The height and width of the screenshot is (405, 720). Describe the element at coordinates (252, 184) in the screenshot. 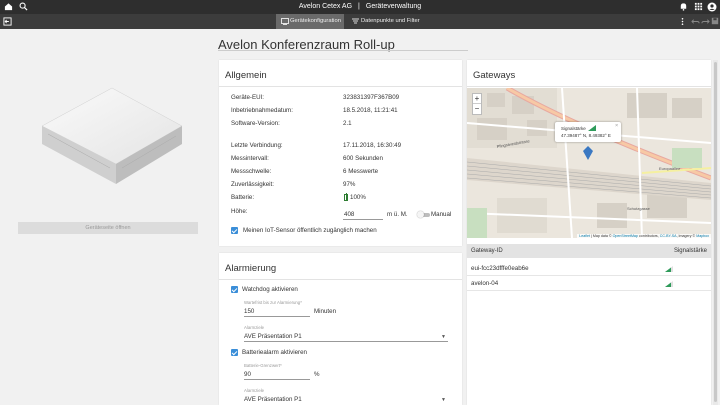

I see `reliability-label: Zuverlässigkeit:` at that location.